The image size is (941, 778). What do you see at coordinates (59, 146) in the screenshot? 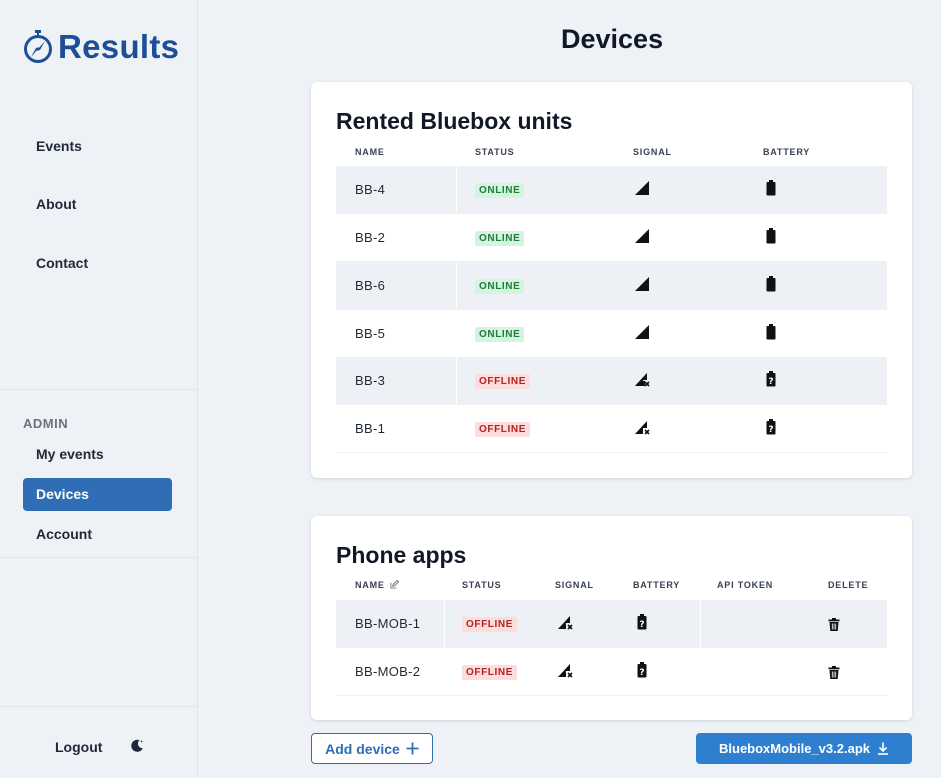
I see `nav-events: Events` at bounding box center [59, 146].